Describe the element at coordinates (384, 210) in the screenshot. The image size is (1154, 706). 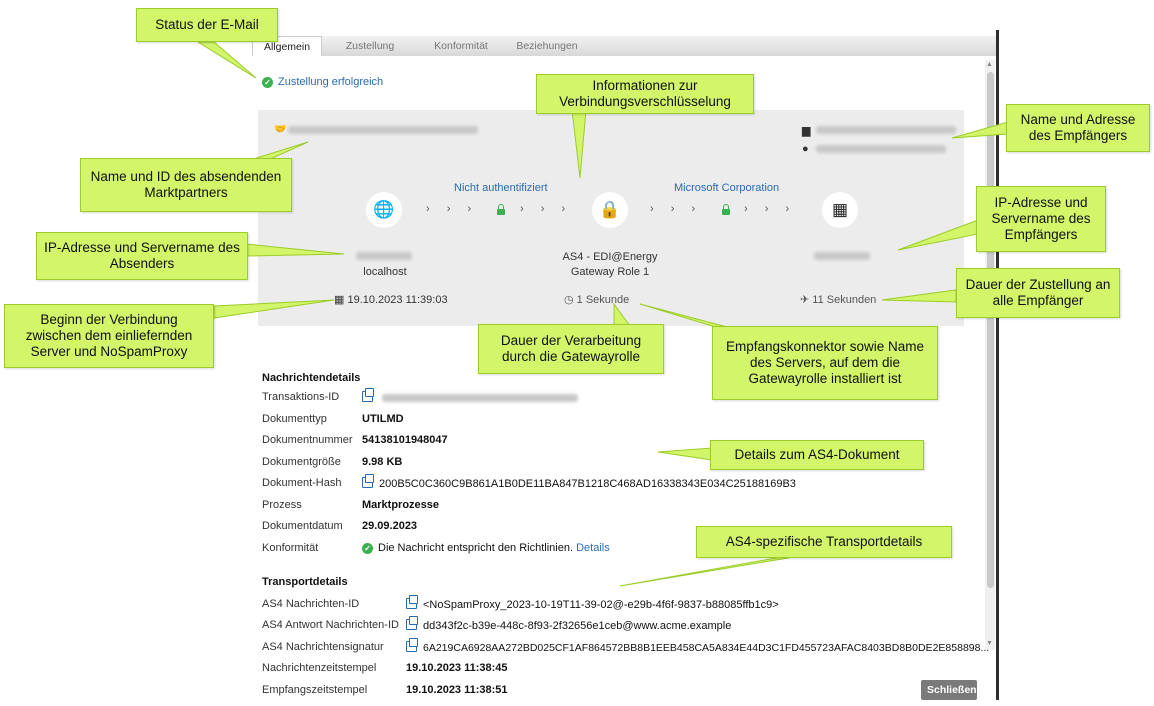
I see `globe-icon: 🌐` at that location.